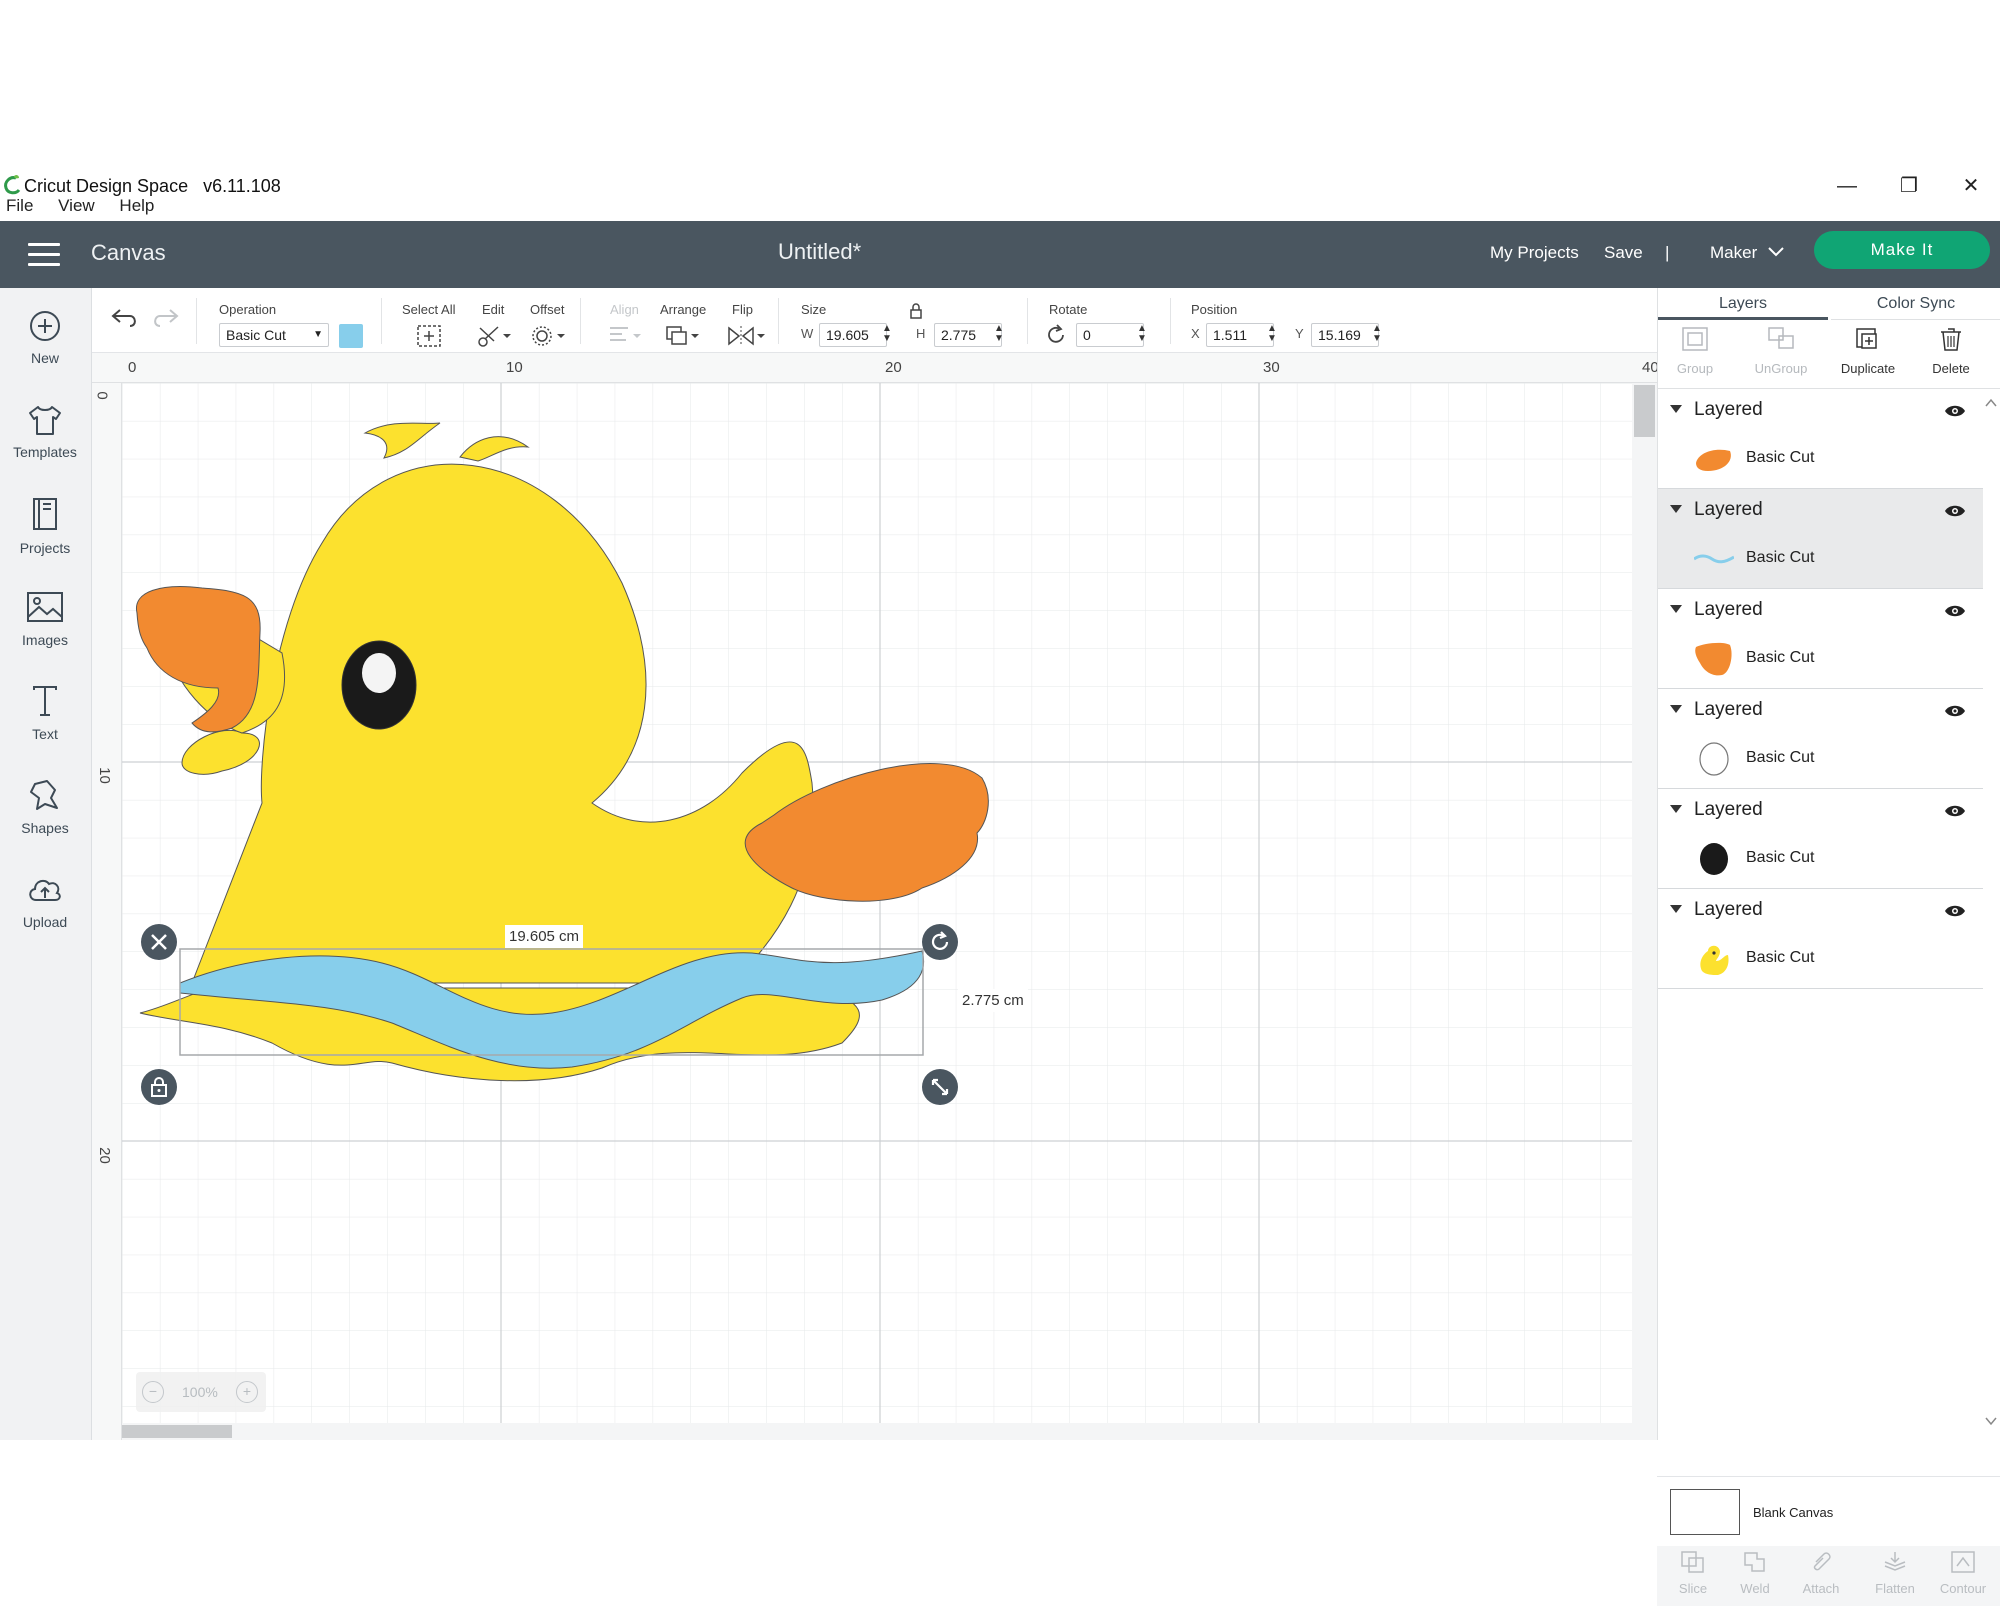  What do you see at coordinates (1868, 351) in the screenshot?
I see `duplicate-button: Duplicate` at bounding box center [1868, 351].